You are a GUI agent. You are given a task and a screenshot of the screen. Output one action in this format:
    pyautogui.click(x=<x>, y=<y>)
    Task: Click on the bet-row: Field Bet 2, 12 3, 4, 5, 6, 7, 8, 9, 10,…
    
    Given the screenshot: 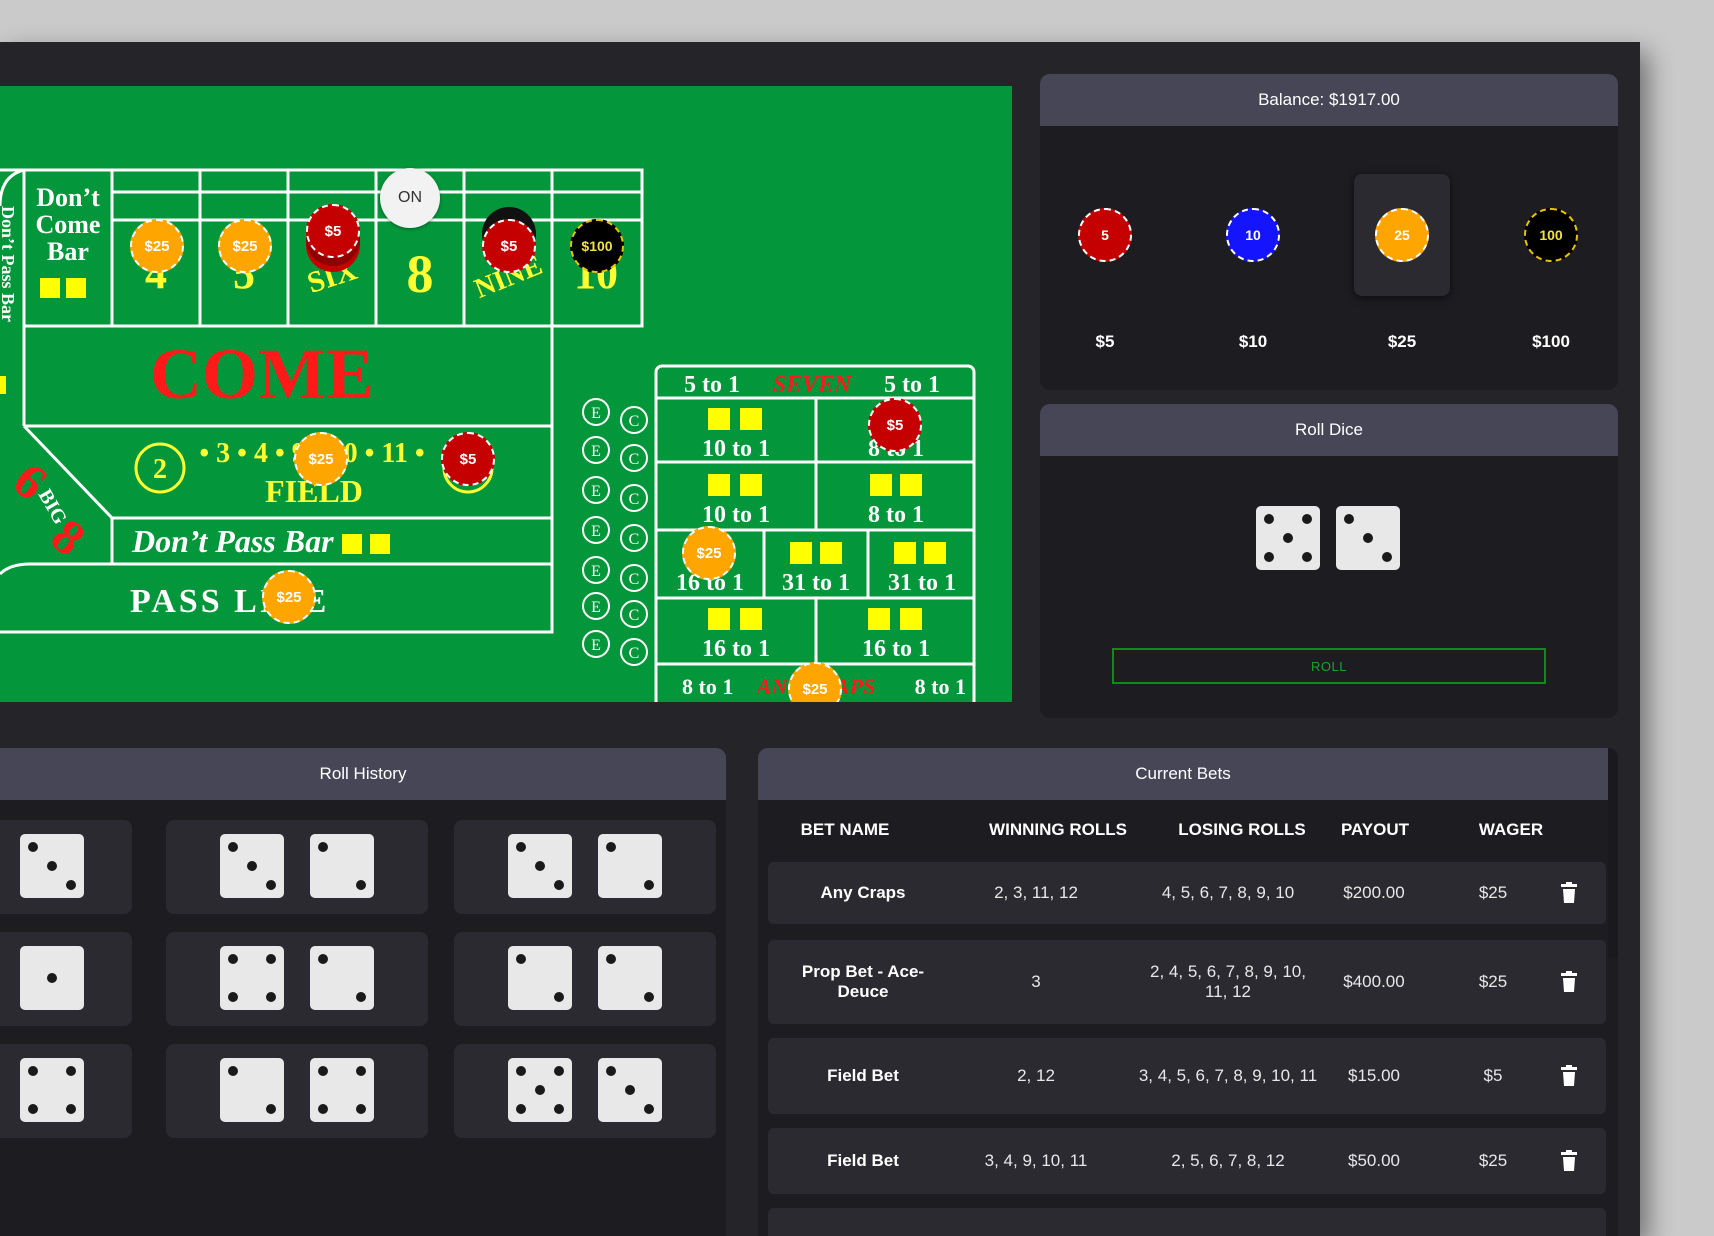 What is the action you would take?
    pyautogui.click(x=1187, y=1076)
    